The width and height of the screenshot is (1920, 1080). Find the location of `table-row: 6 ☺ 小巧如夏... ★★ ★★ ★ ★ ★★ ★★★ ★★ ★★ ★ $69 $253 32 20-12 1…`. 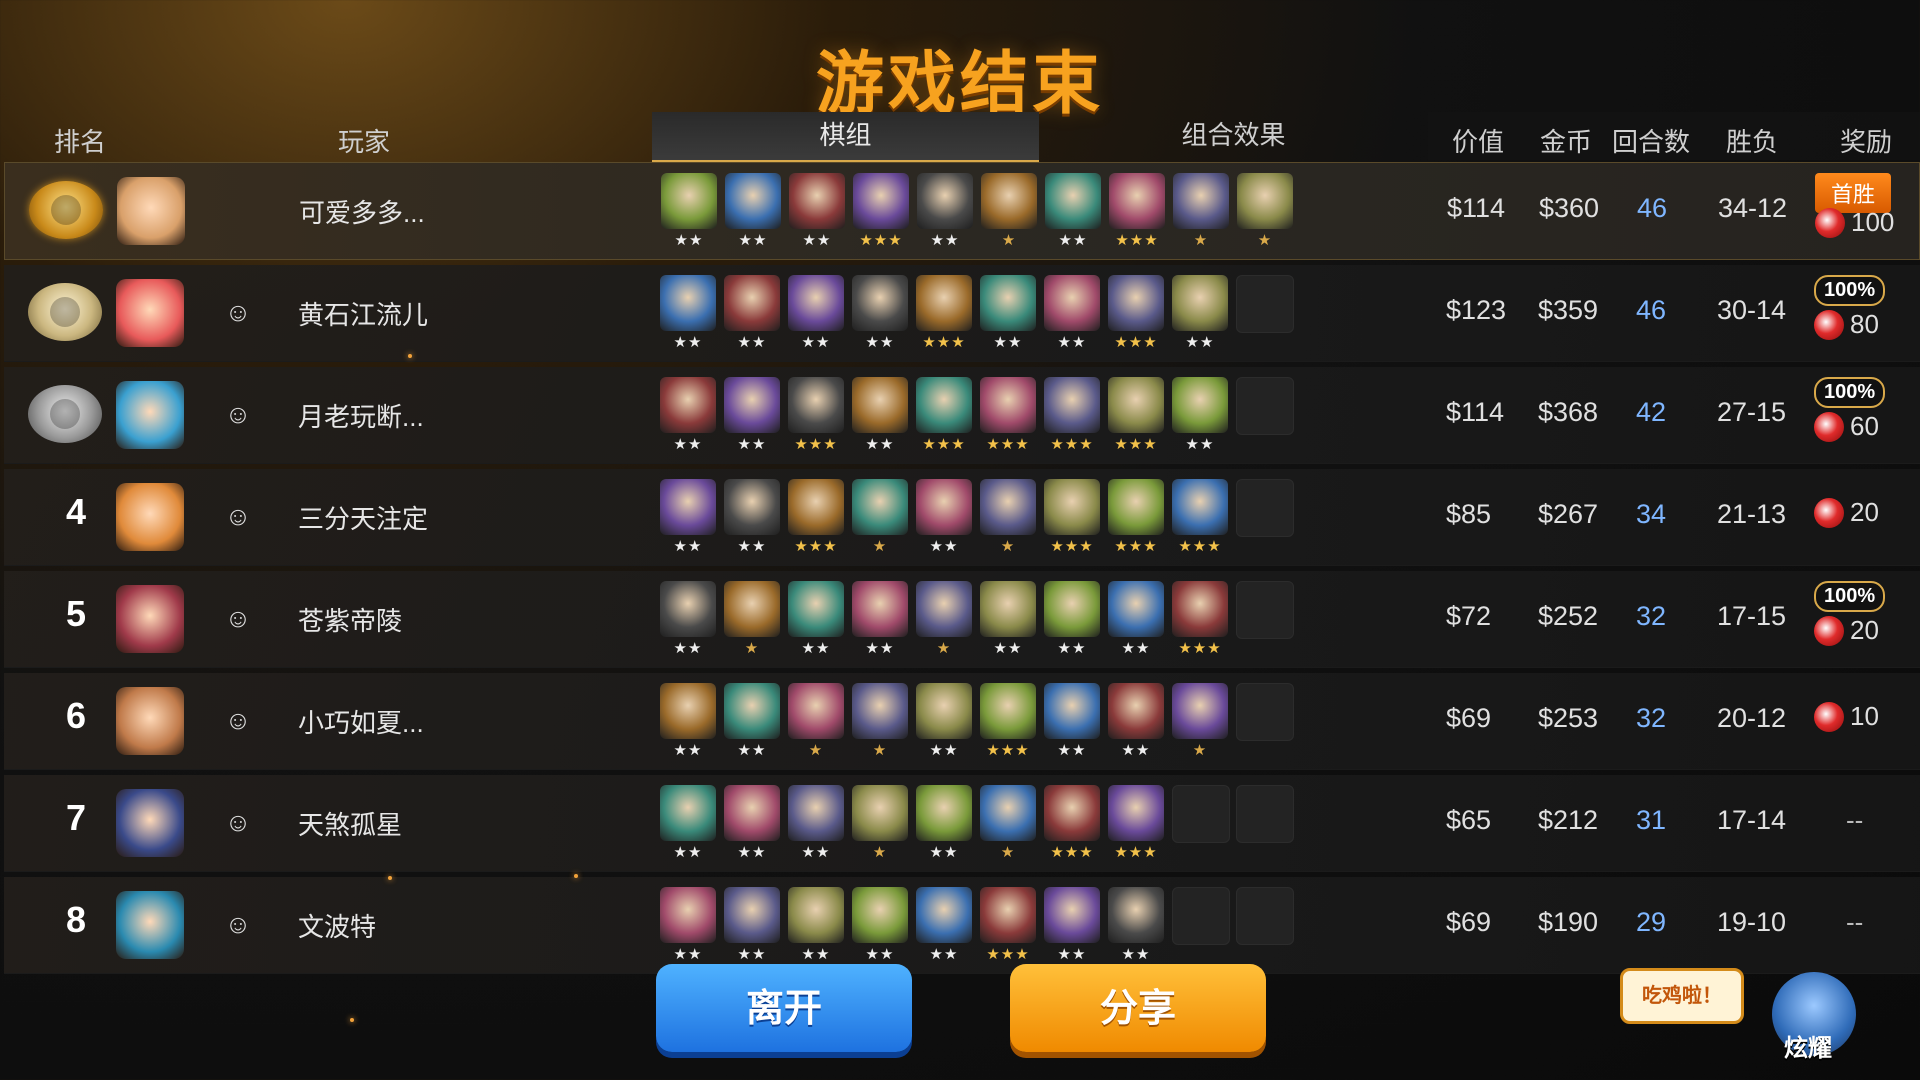

table-row: 6 ☺ 小巧如夏... ★★ ★★ ★ ★ ★★ ★★★ ★★ ★★ ★ $69 $253 32 20-12 1… is located at coordinates (962, 721).